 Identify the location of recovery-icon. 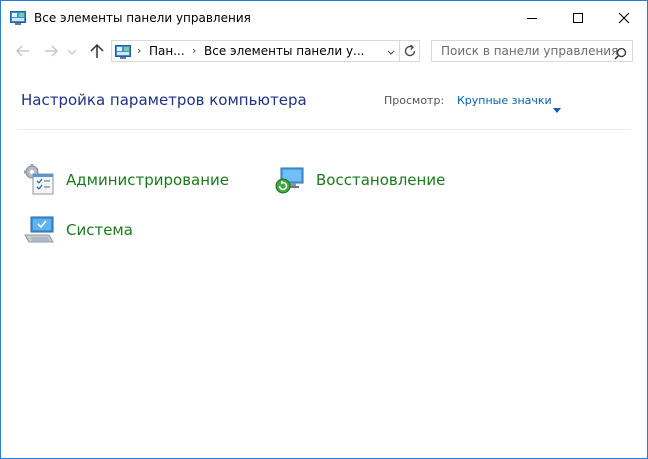
(290, 180).